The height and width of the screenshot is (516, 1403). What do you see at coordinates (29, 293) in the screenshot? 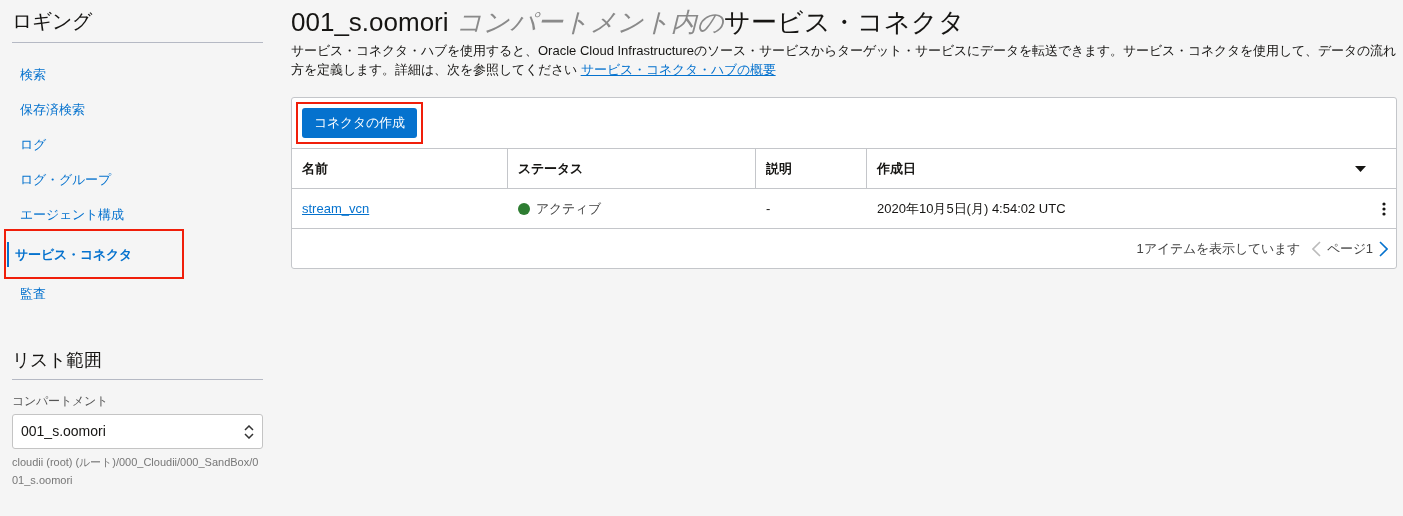
I see `sidebar-item: 監査` at bounding box center [29, 293].